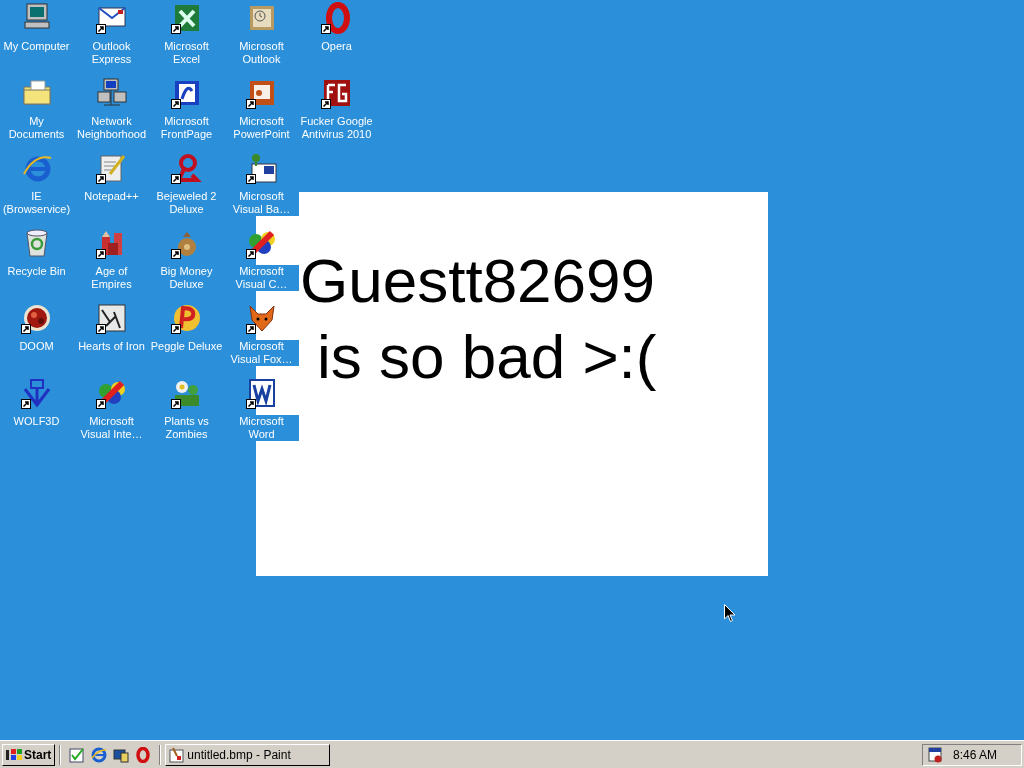  What do you see at coordinates (487, 357) in the screenshot?
I see `image-text: is so bad >:(` at bounding box center [487, 357].